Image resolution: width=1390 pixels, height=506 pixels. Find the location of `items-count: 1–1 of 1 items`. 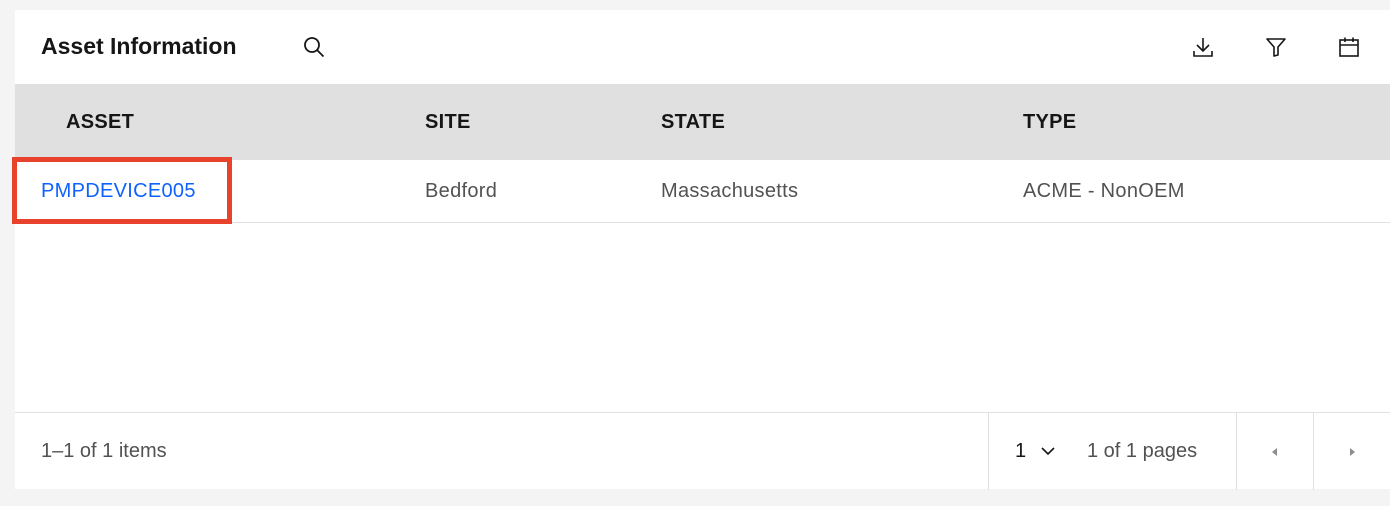

items-count: 1–1 of 1 items is located at coordinates (104, 451).